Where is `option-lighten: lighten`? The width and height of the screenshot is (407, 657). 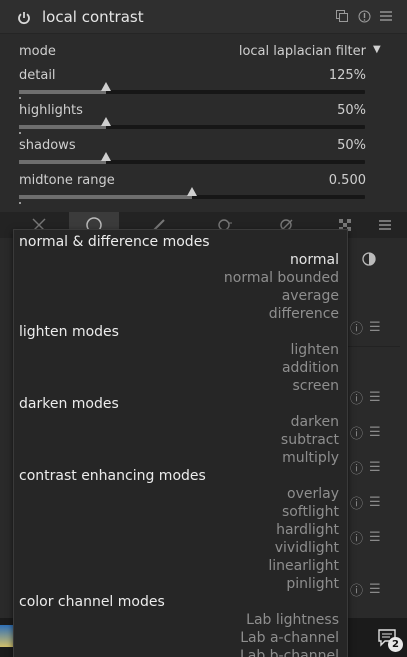
option-lighten: lighten is located at coordinates (314, 350).